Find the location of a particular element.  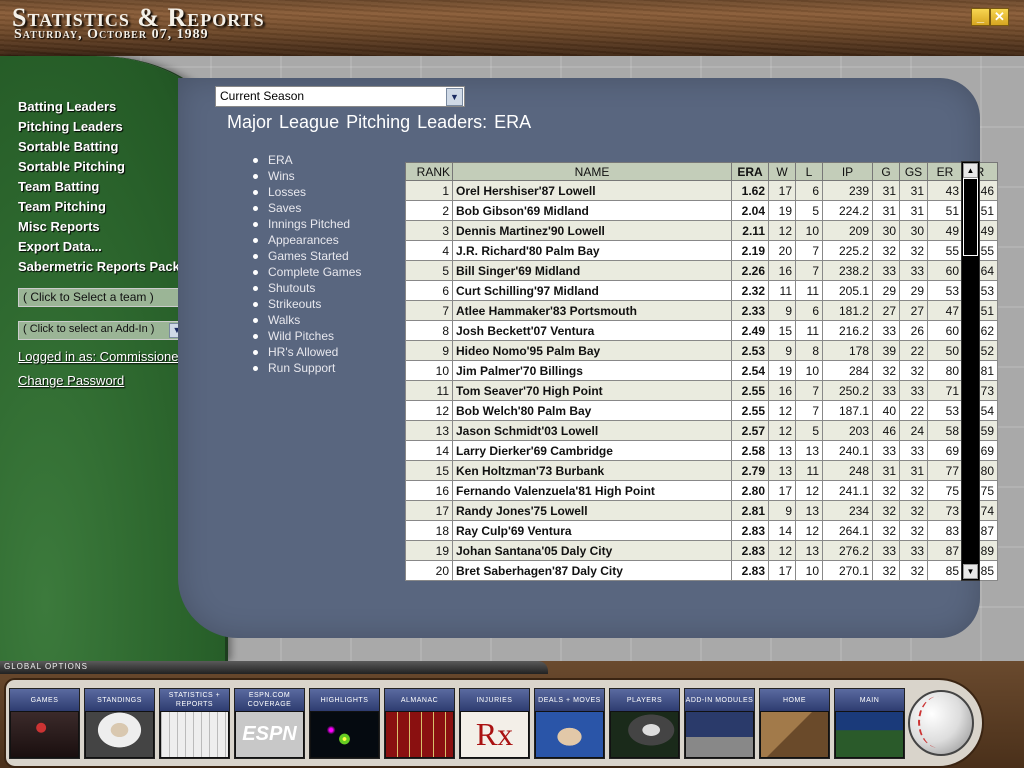

scroll-up-icon: ▲ is located at coordinates (970, 170).